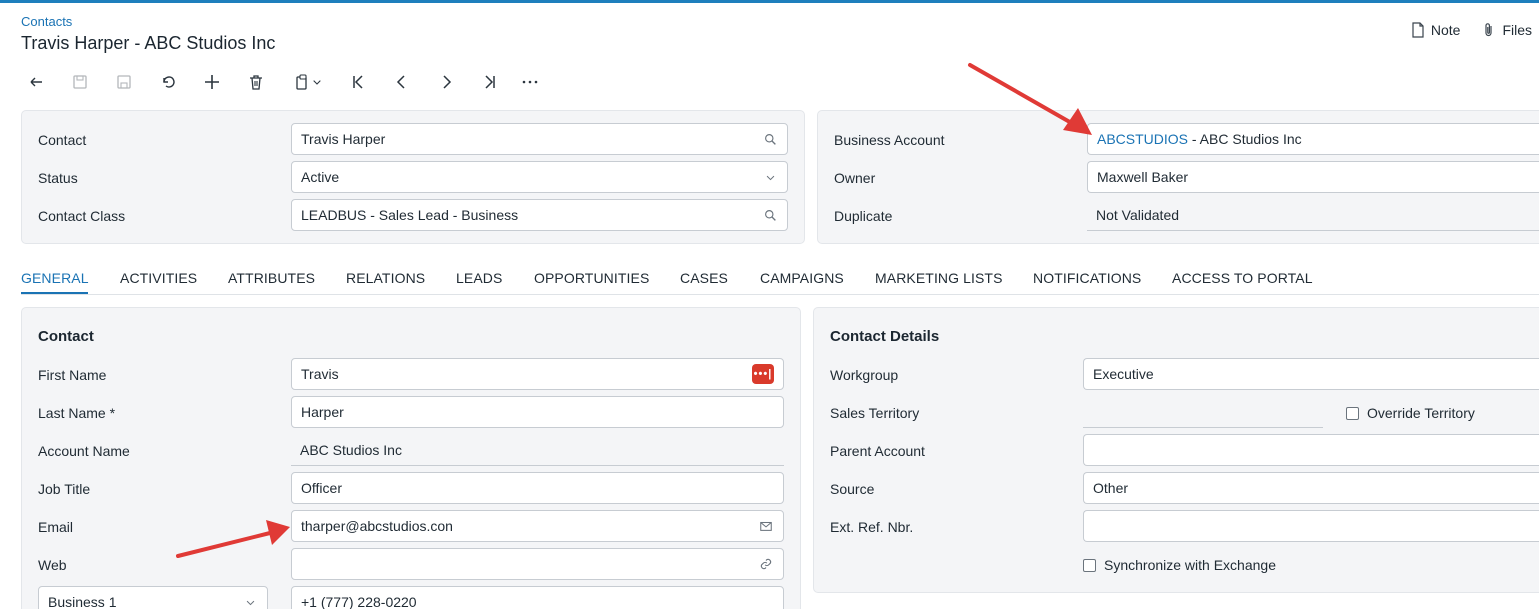 Image resolution: width=1539 pixels, height=609 pixels. I want to click on contact-class-label: Contact Class, so click(82, 216).